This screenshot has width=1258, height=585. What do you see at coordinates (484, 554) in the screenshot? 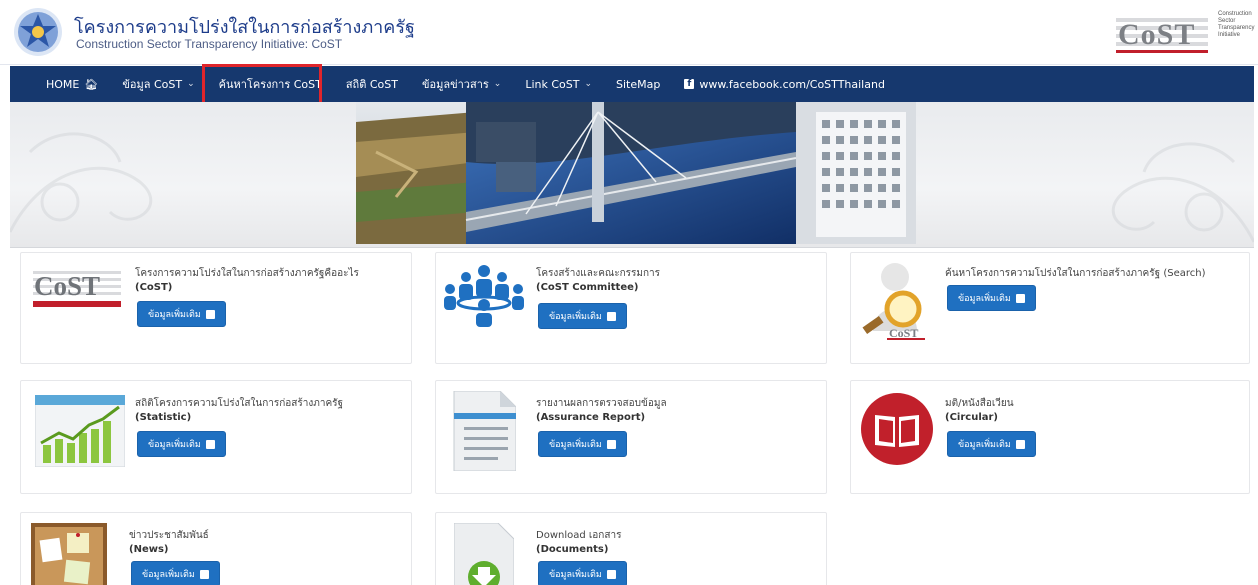
I see `download-document-icon` at bounding box center [484, 554].